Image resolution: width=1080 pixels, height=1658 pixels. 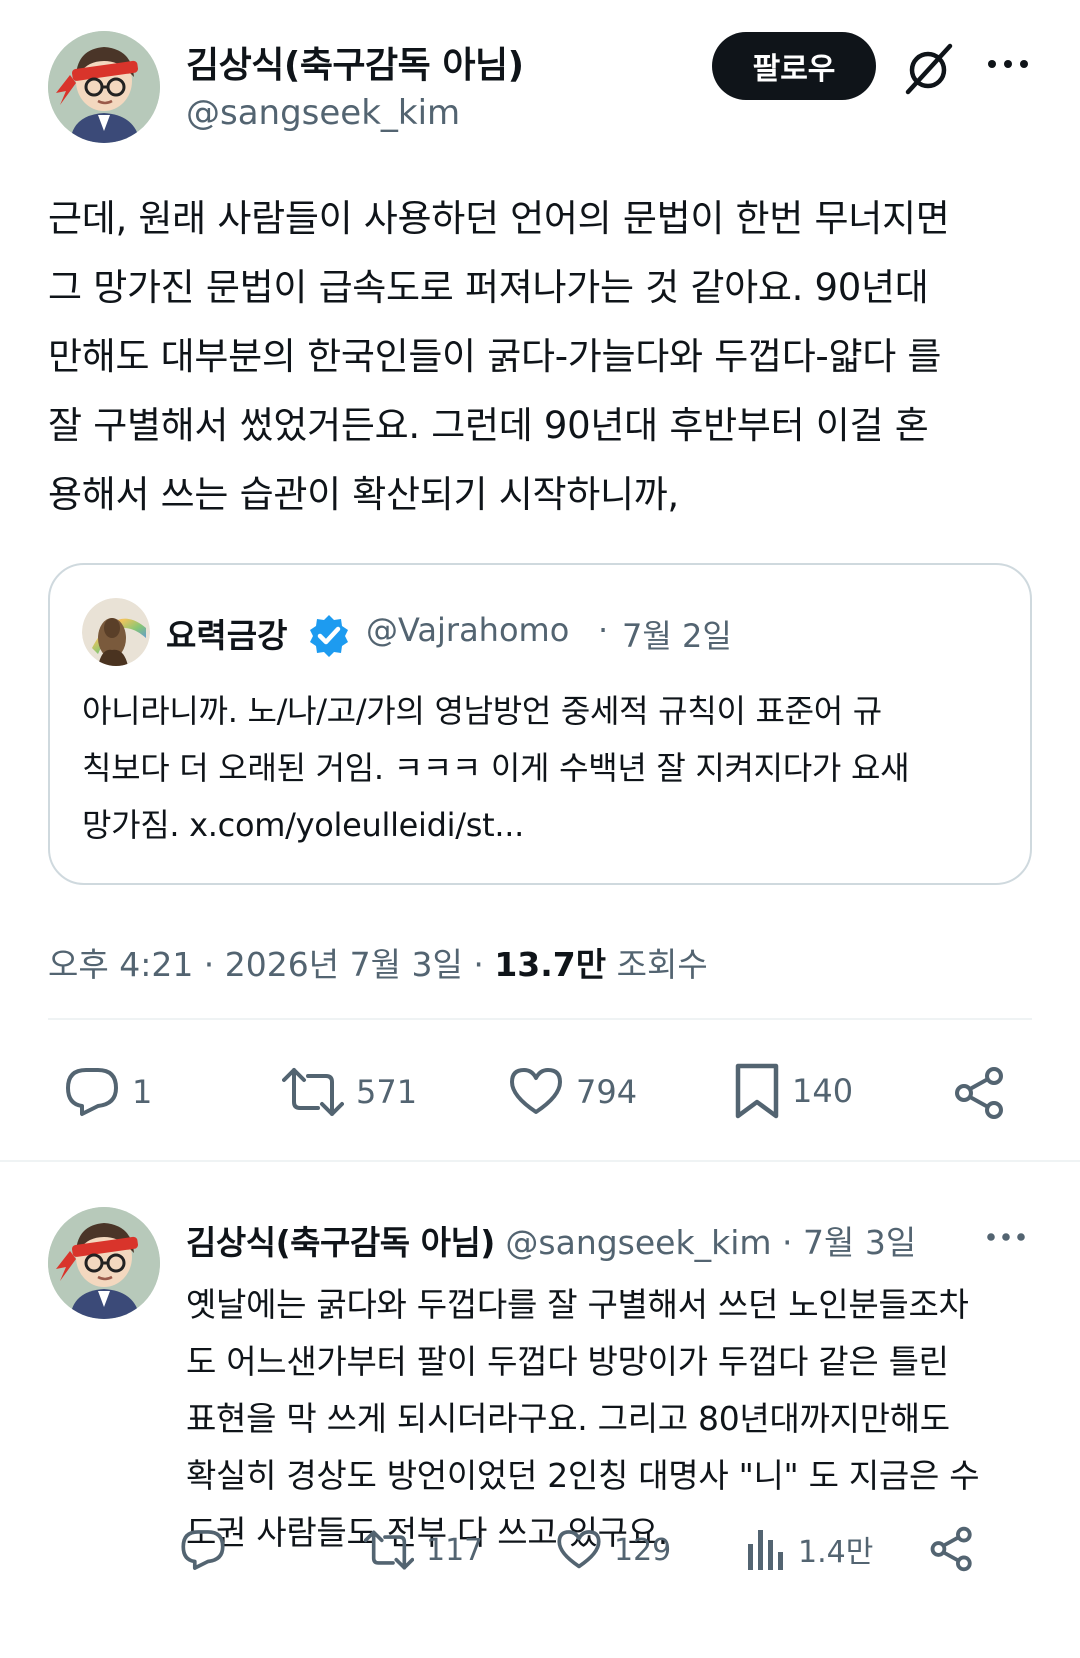 I want to click on reply-button: 1, so click(x=108, y=1092).